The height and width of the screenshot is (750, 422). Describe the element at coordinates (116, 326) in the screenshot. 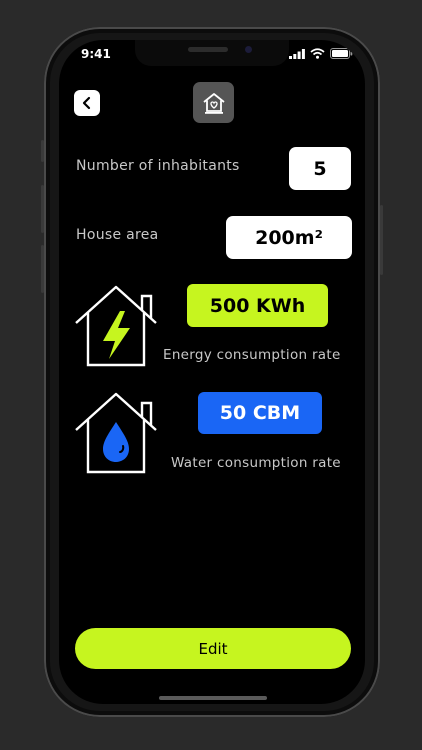

I see `house-lightning-icon` at that location.